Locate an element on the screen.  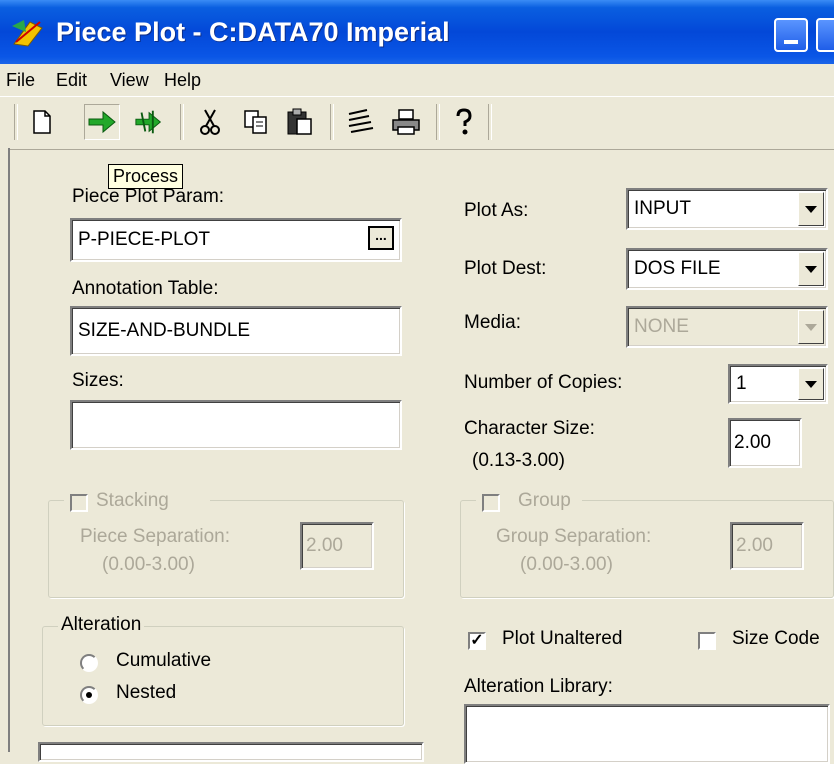
media-value: NONE is located at coordinates (661, 326).